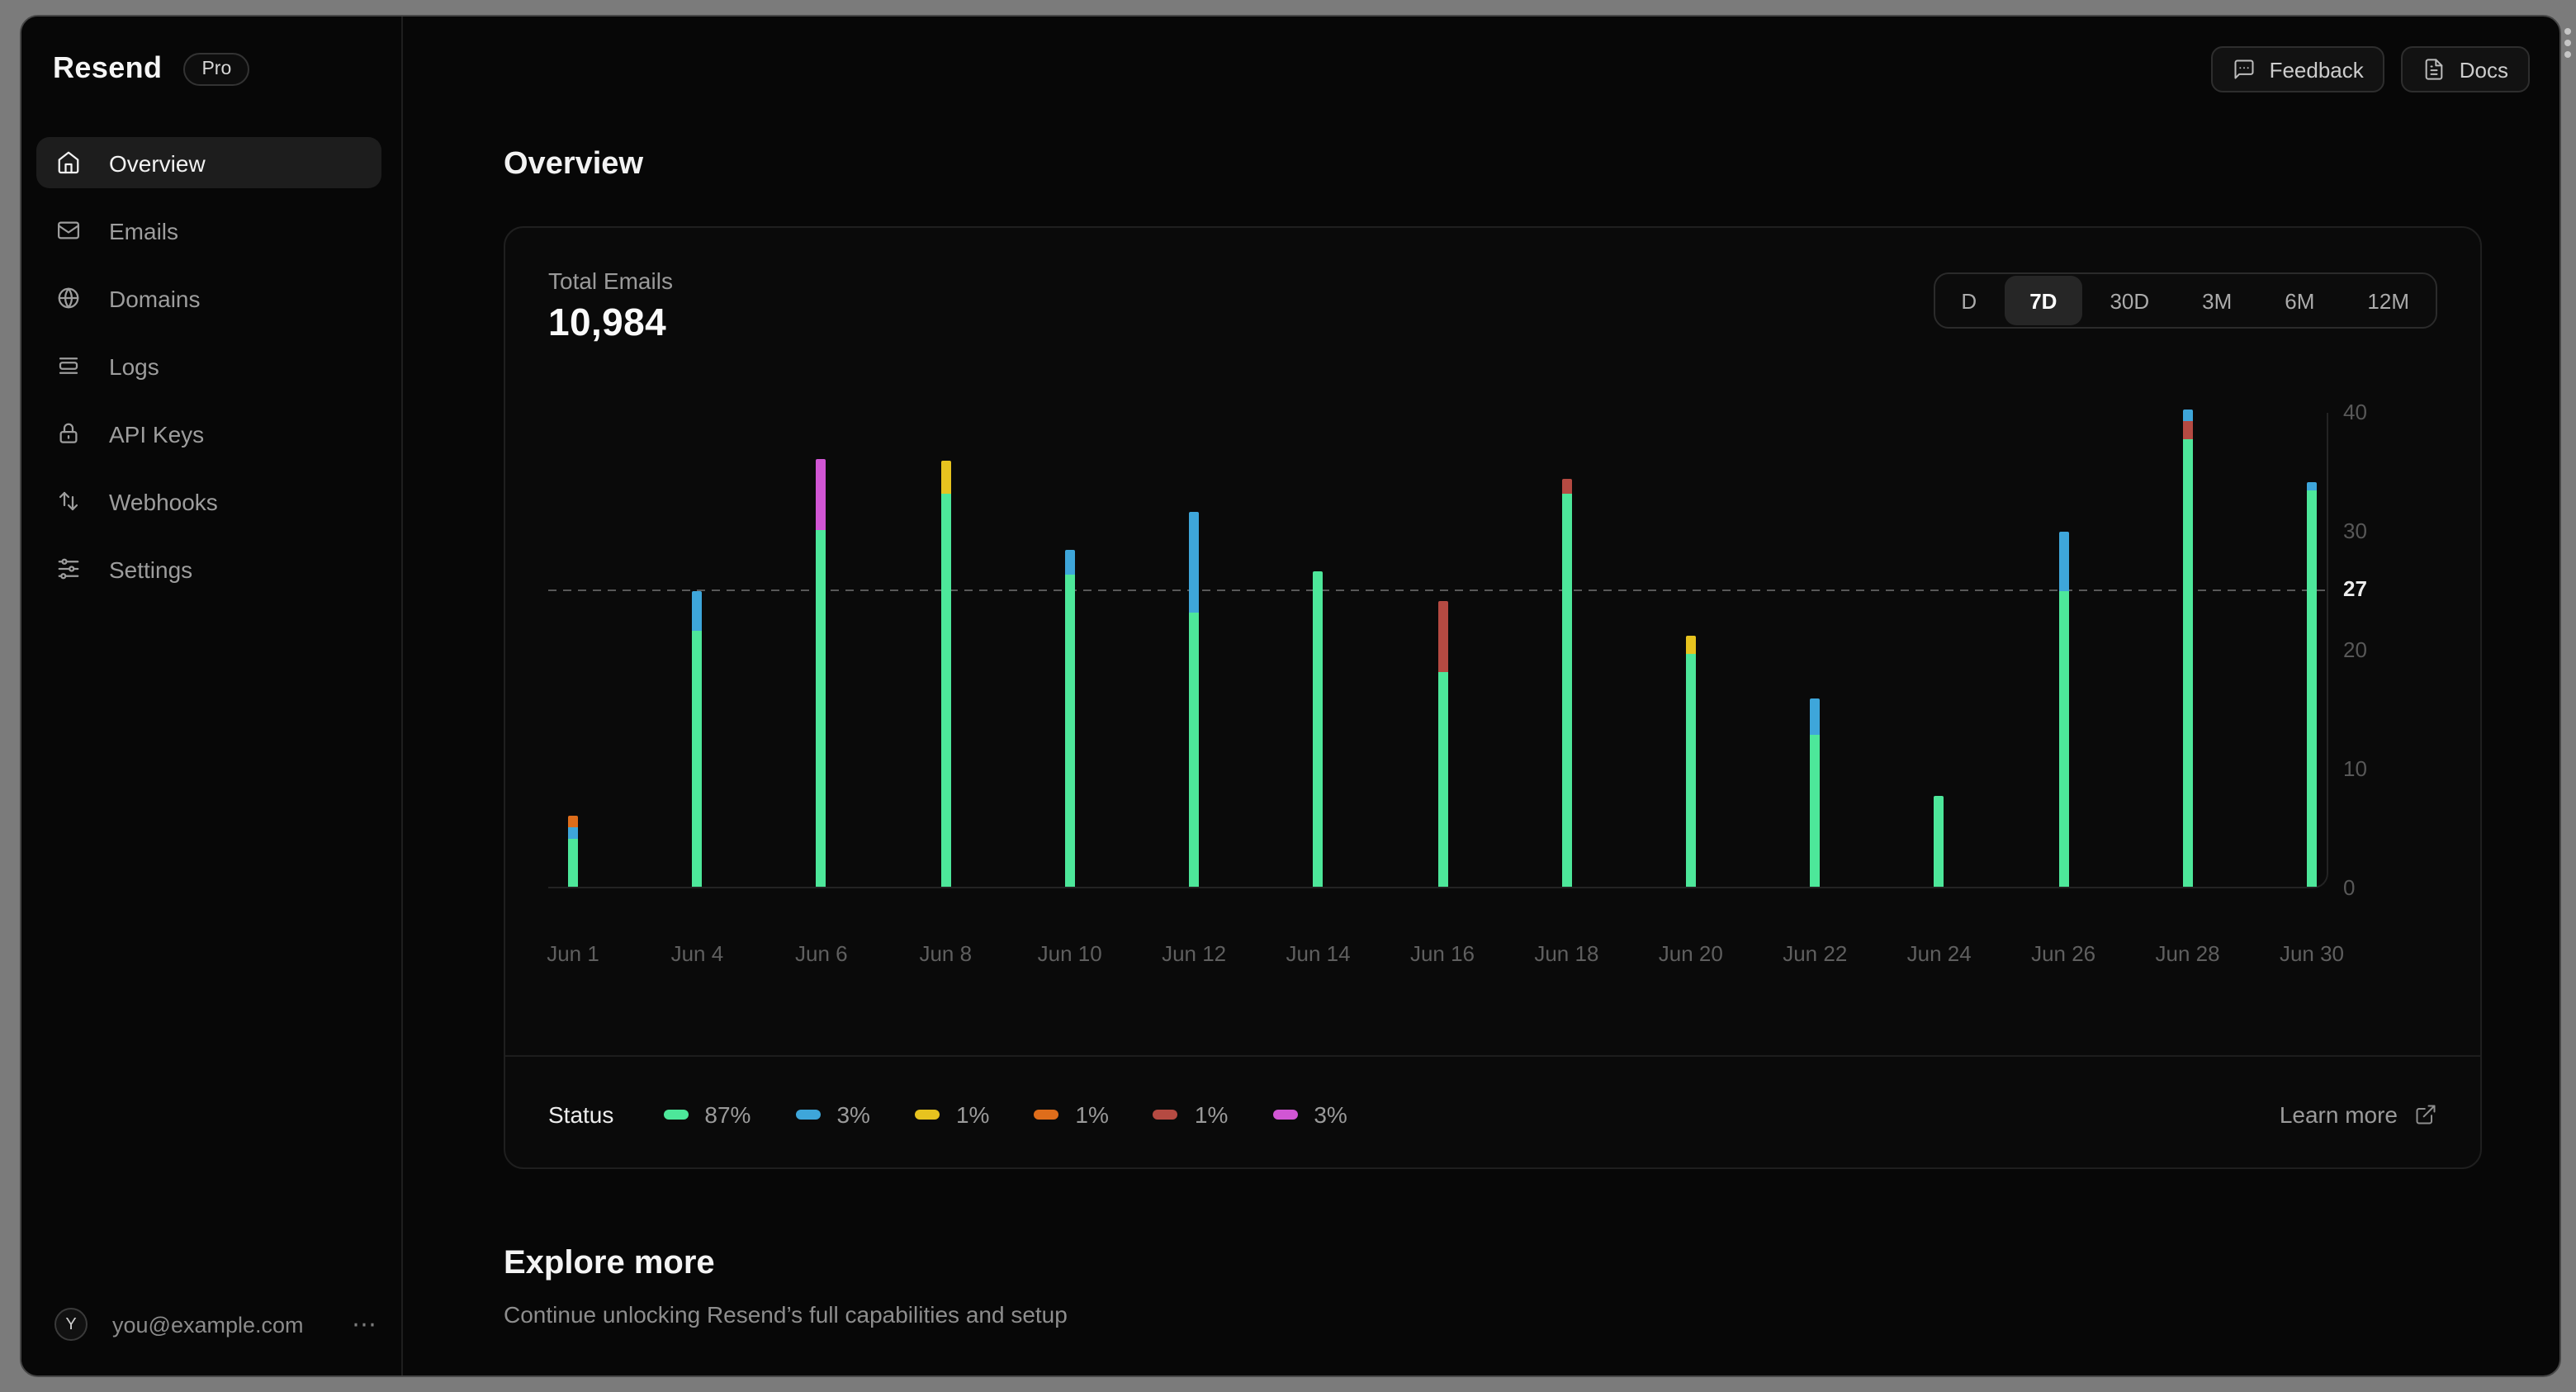 The width and height of the screenshot is (2576, 1392). Describe the element at coordinates (1492, 1113) in the screenshot. I see `status-row: Status 87% 3% 1% 1% 1% 3% Learn more` at that location.